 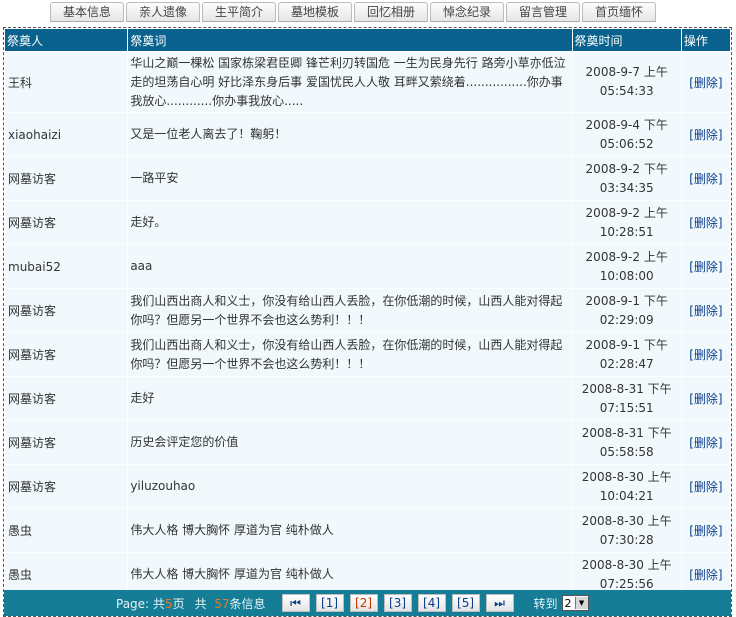 What do you see at coordinates (626, 168) in the screenshot?
I see `message-date: 2008-9-2 下午` at bounding box center [626, 168].